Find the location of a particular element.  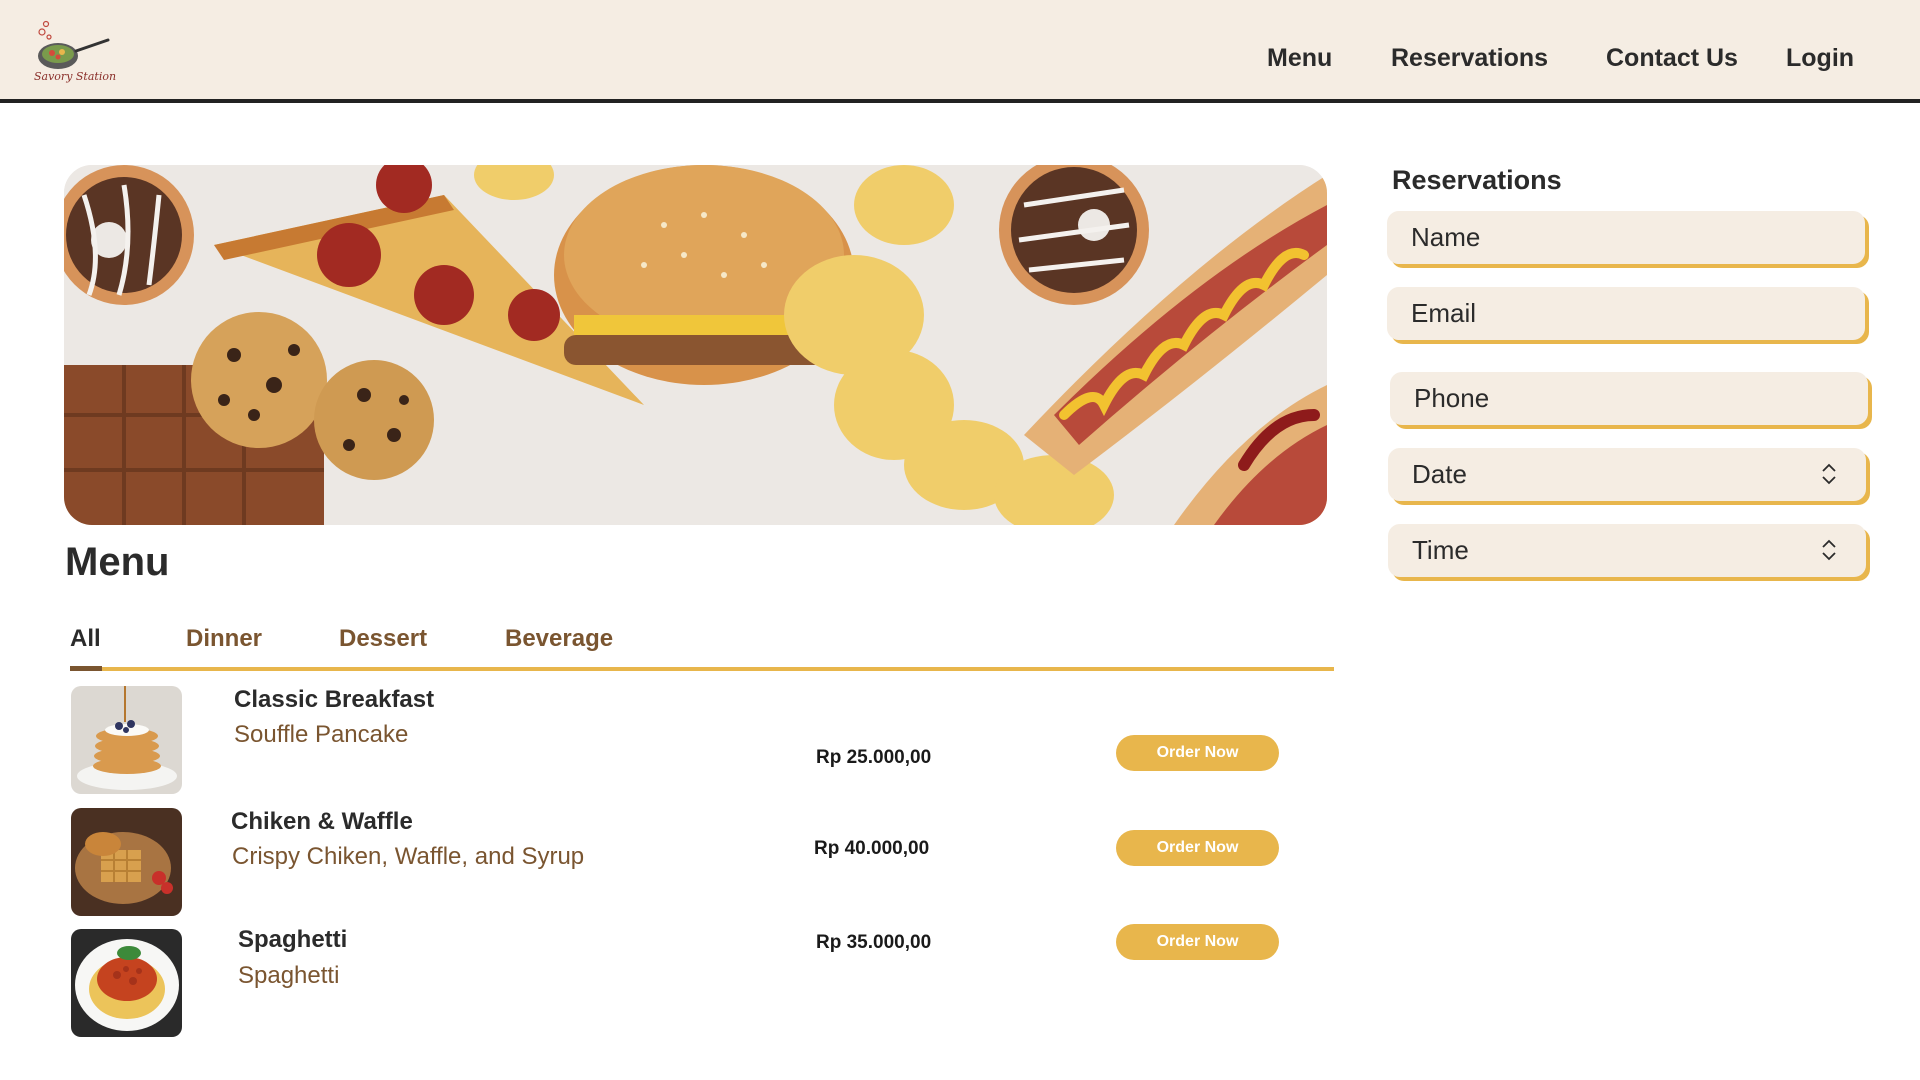

nav-menu: Menu is located at coordinates (1299, 58).